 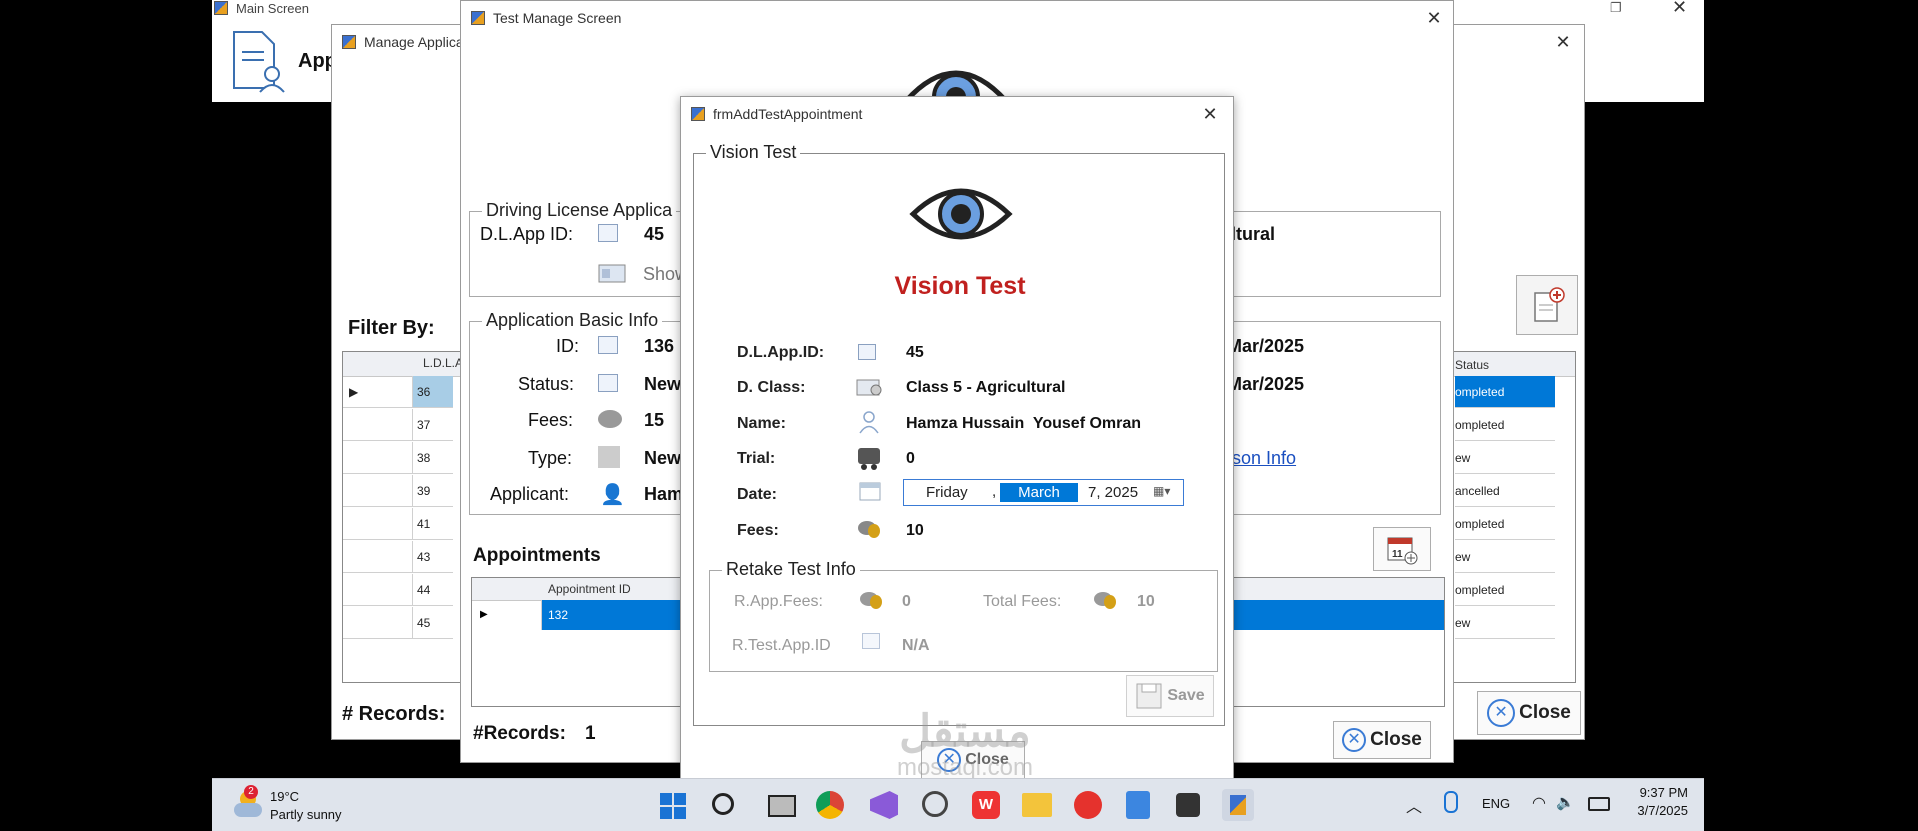 I want to click on table-row: 44, so click(x=433, y=590).